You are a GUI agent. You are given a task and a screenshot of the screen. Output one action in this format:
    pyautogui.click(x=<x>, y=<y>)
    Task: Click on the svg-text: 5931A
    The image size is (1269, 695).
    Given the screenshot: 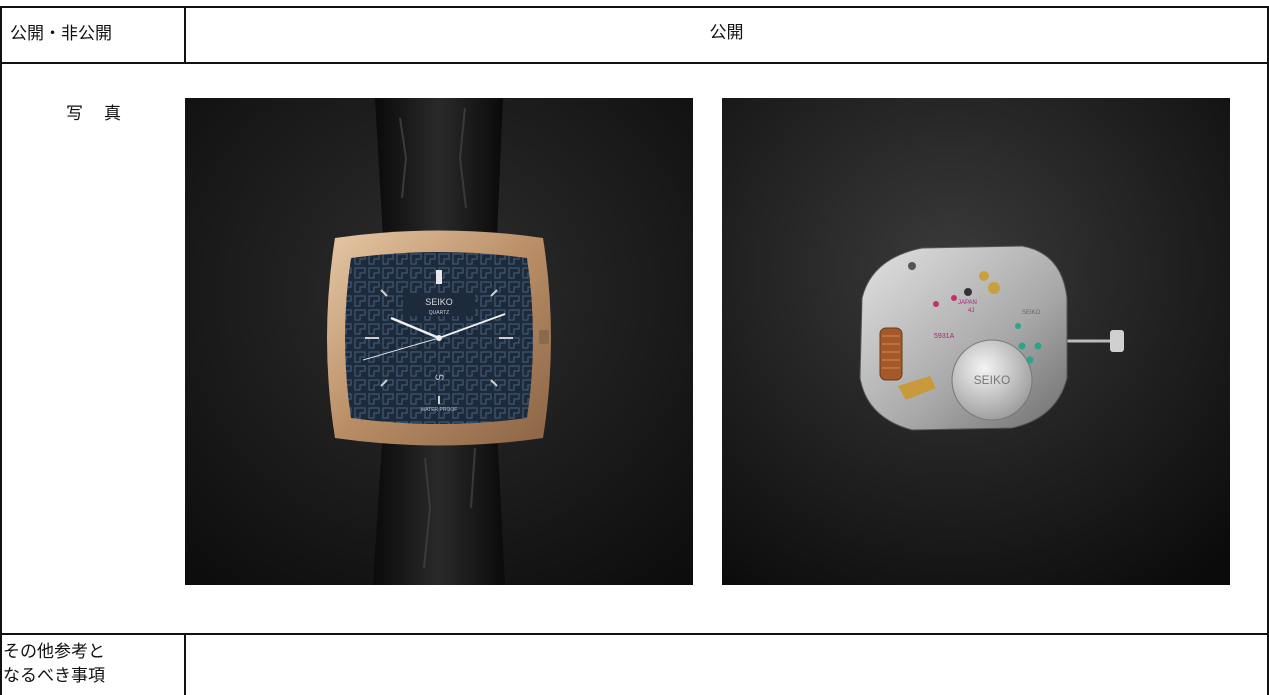 What is the action you would take?
    pyautogui.click(x=944, y=336)
    